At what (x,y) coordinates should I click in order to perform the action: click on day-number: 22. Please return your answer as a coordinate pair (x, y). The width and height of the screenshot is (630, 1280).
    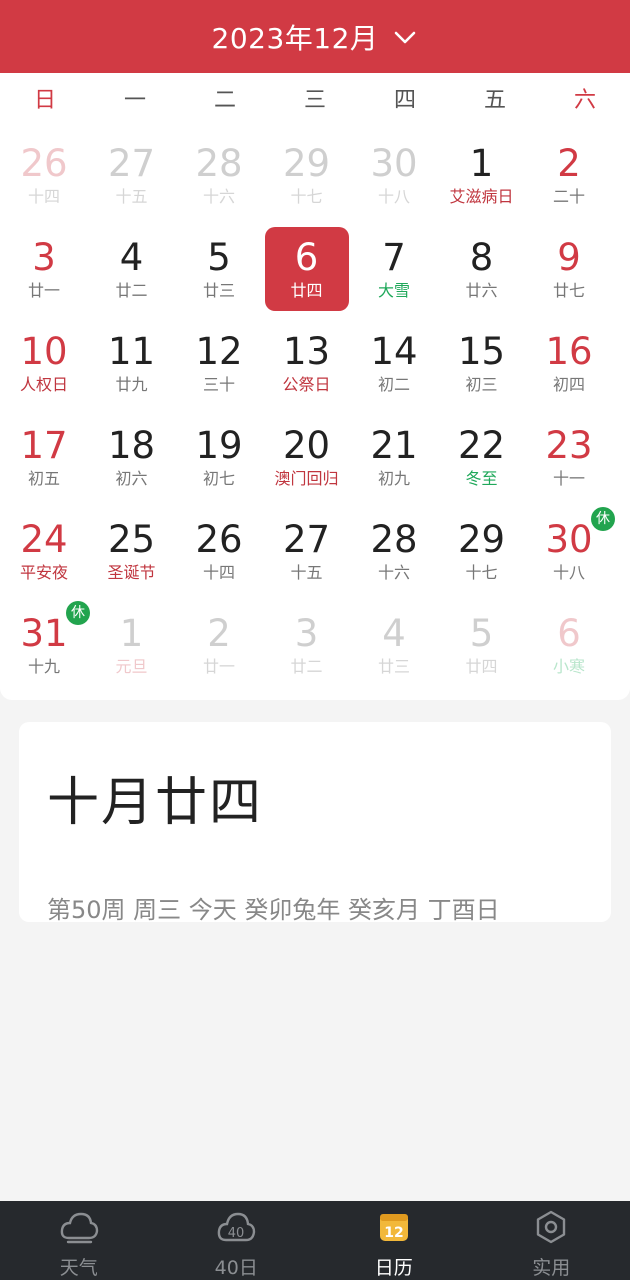
    Looking at the image, I should click on (481, 445).